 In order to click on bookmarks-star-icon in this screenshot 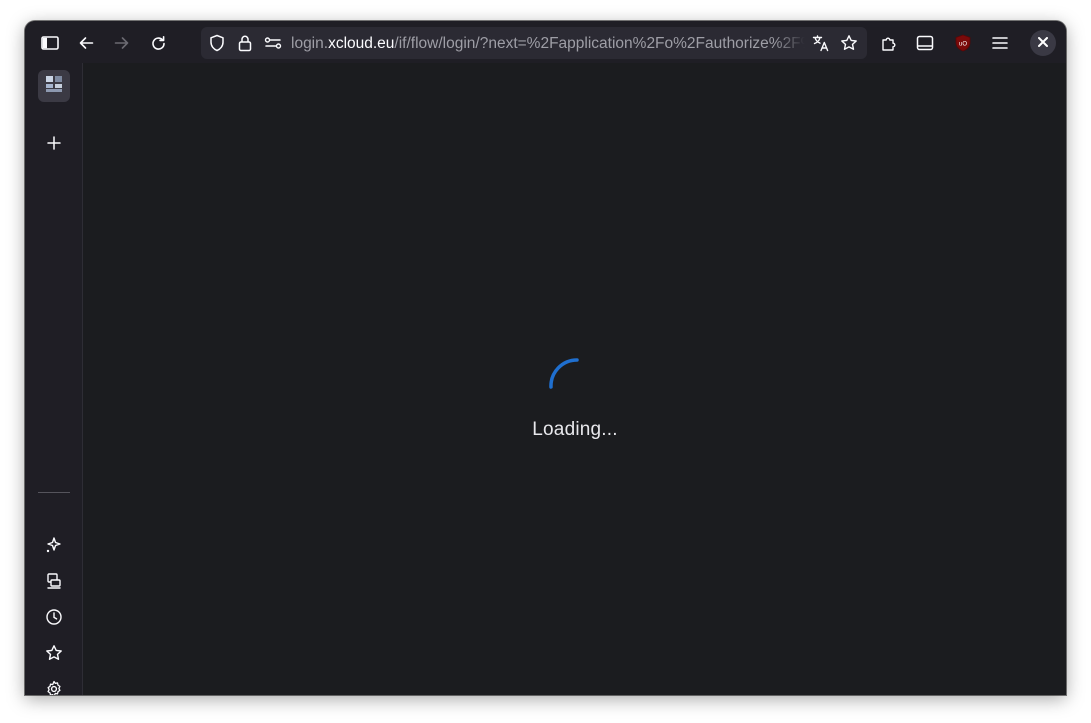, I will do `click(54, 655)`.